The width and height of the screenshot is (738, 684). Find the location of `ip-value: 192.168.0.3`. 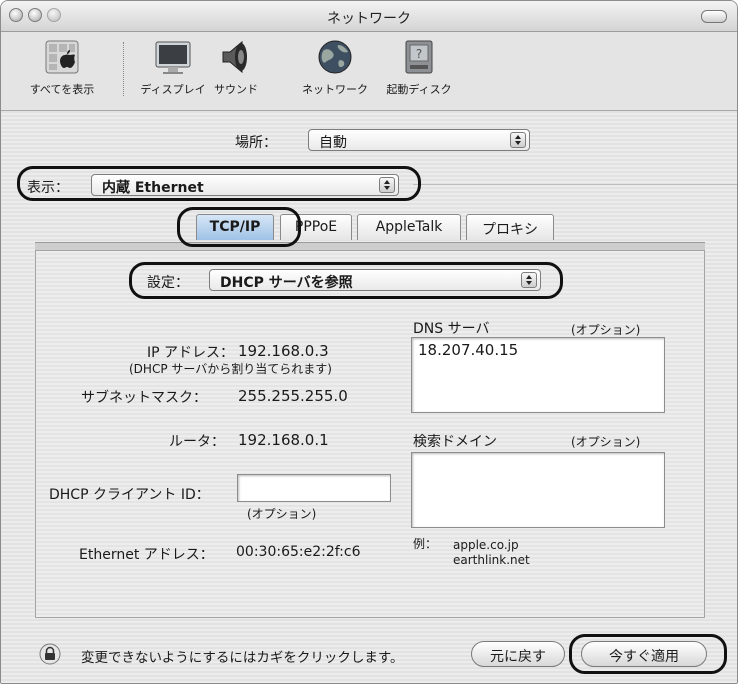

ip-value: 192.168.0.3 is located at coordinates (283, 351).